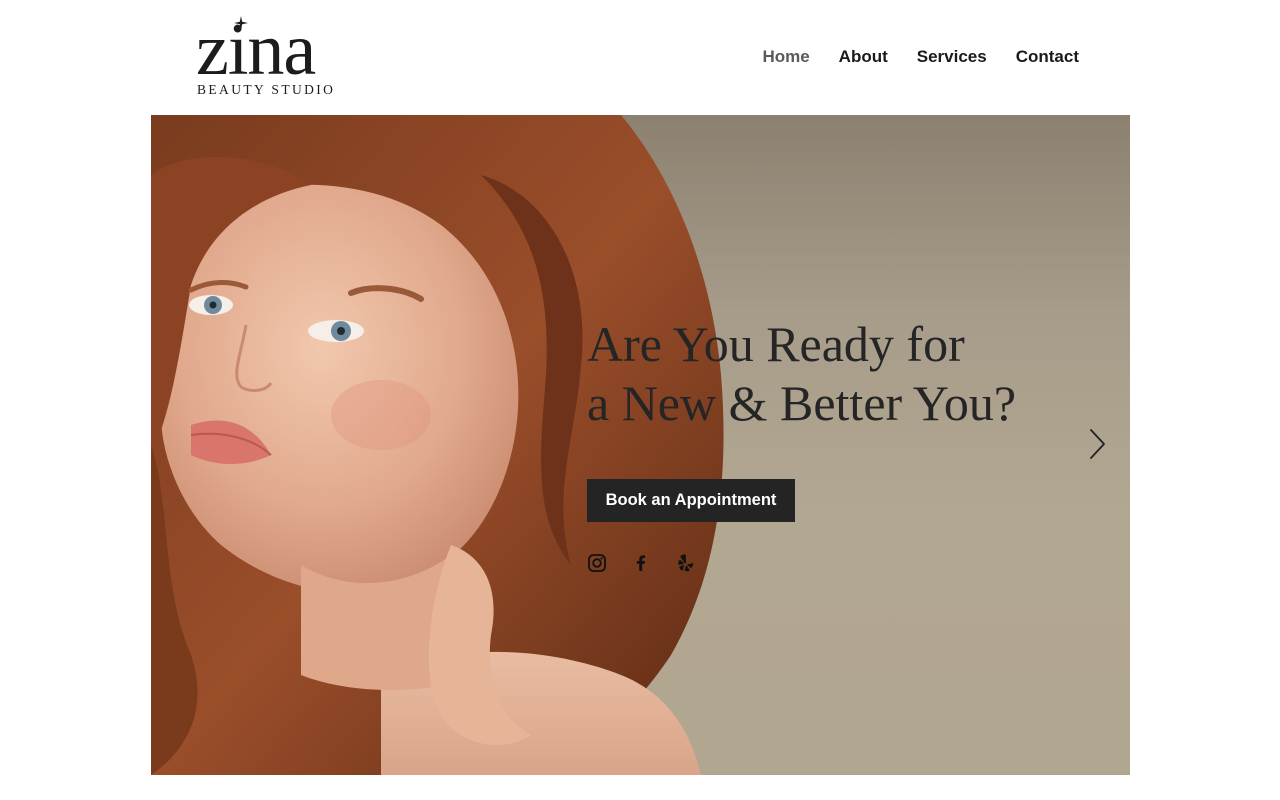 This screenshot has height=800, width=1280. Describe the element at coordinates (1097, 444) in the screenshot. I see `chevron-right-icon` at that location.